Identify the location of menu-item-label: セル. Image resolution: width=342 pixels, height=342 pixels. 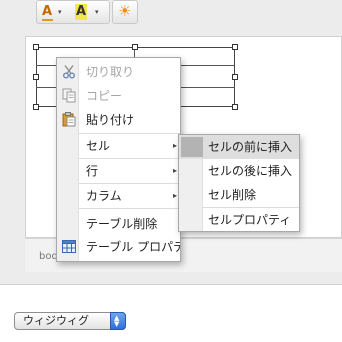
(98, 146).